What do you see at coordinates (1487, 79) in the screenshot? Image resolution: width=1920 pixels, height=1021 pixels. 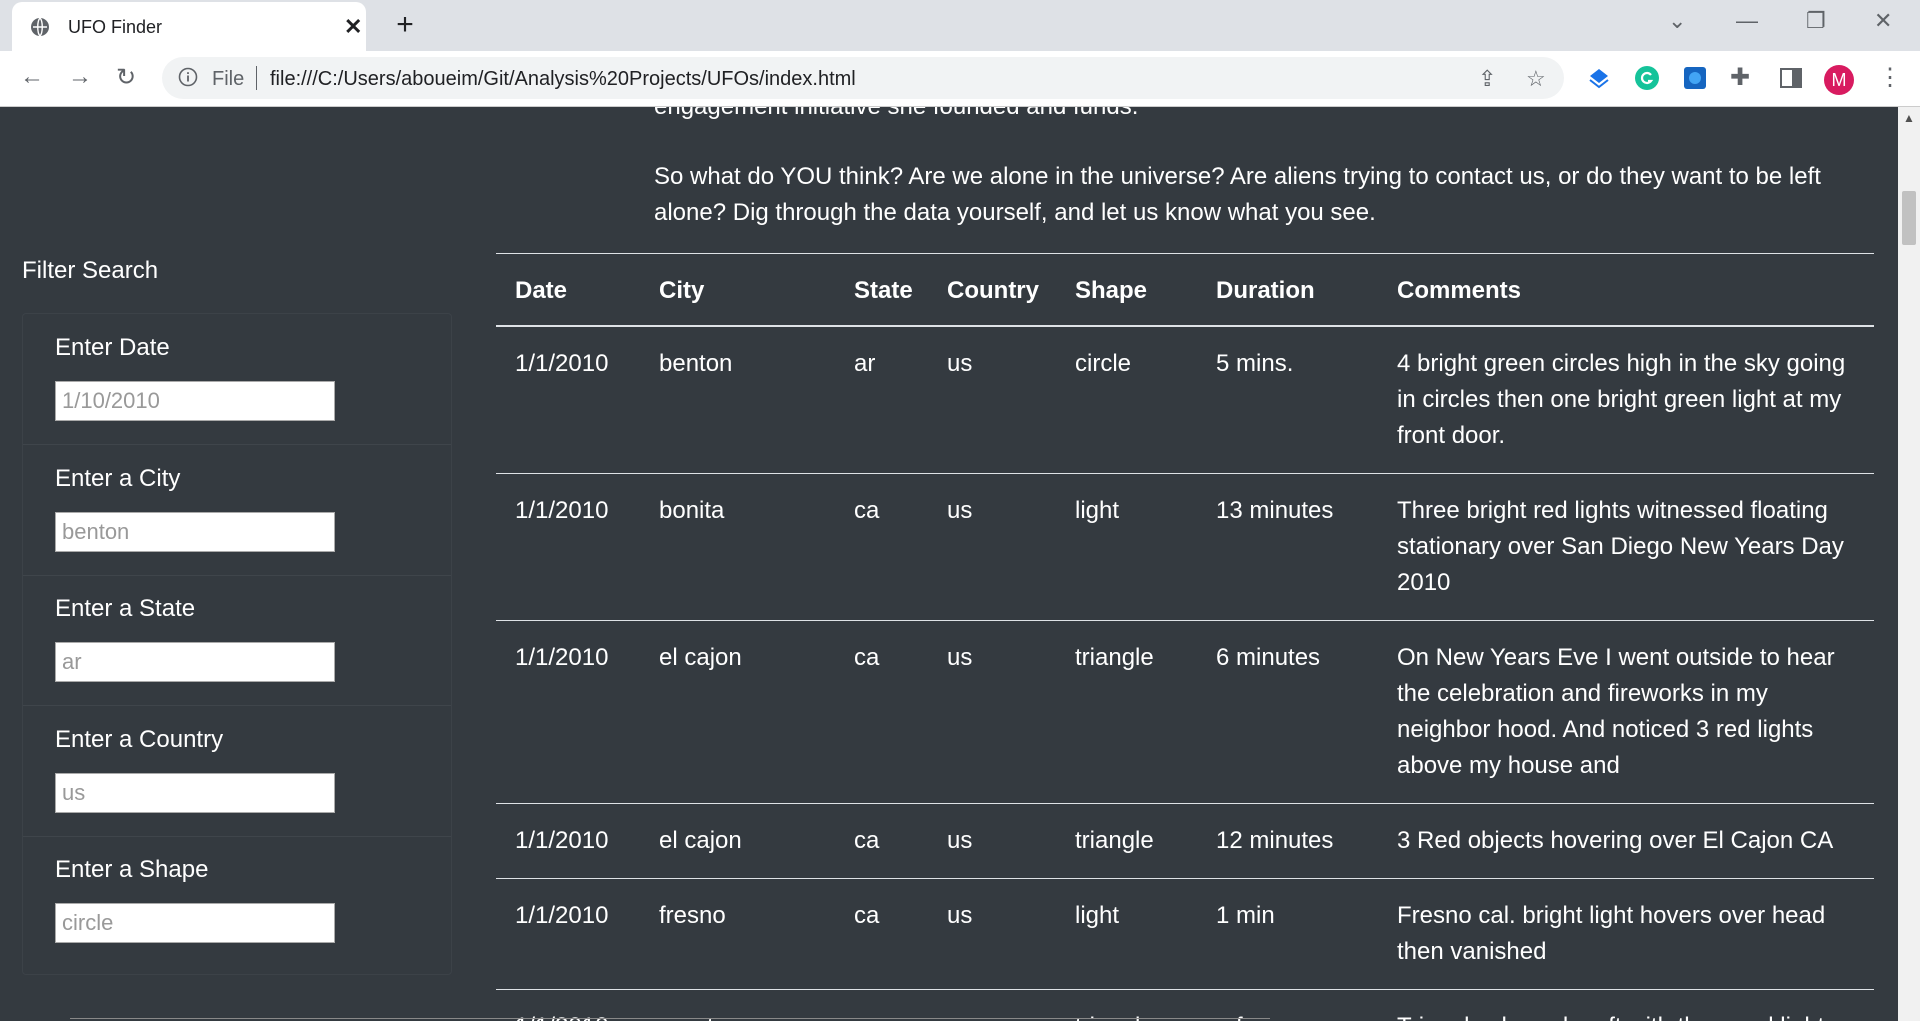 I see `share-icon: ⇪` at bounding box center [1487, 79].